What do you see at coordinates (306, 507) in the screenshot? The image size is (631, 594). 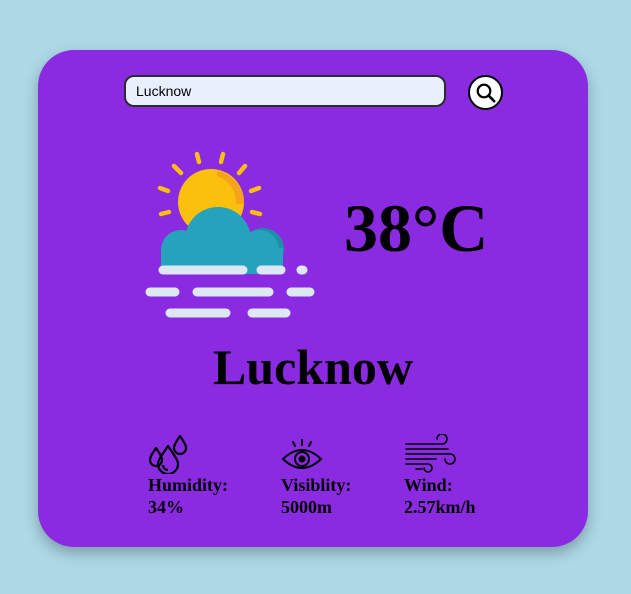 I see `visibility-value: 5000m` at bounding box center [306, 507].